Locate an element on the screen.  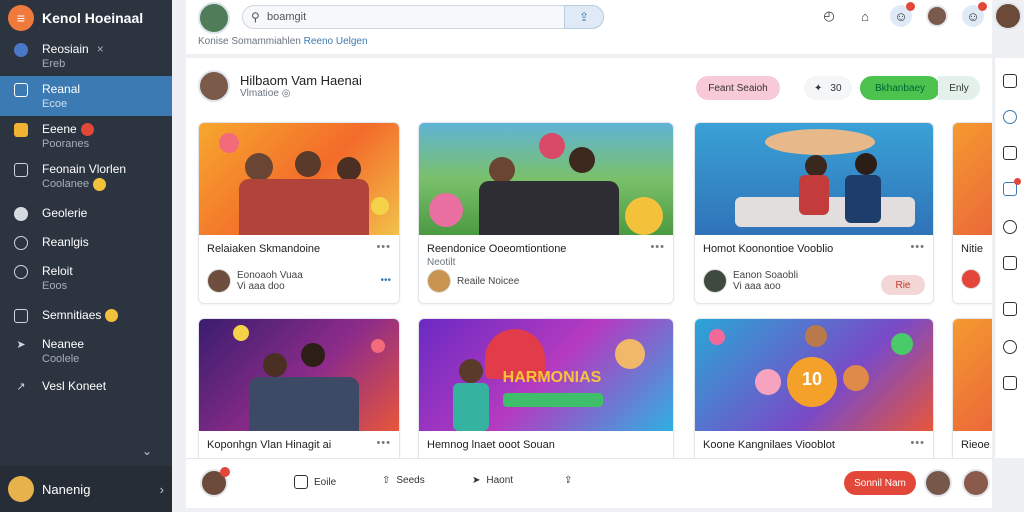
video-card: Nitie is located at coordinates (972, 213).